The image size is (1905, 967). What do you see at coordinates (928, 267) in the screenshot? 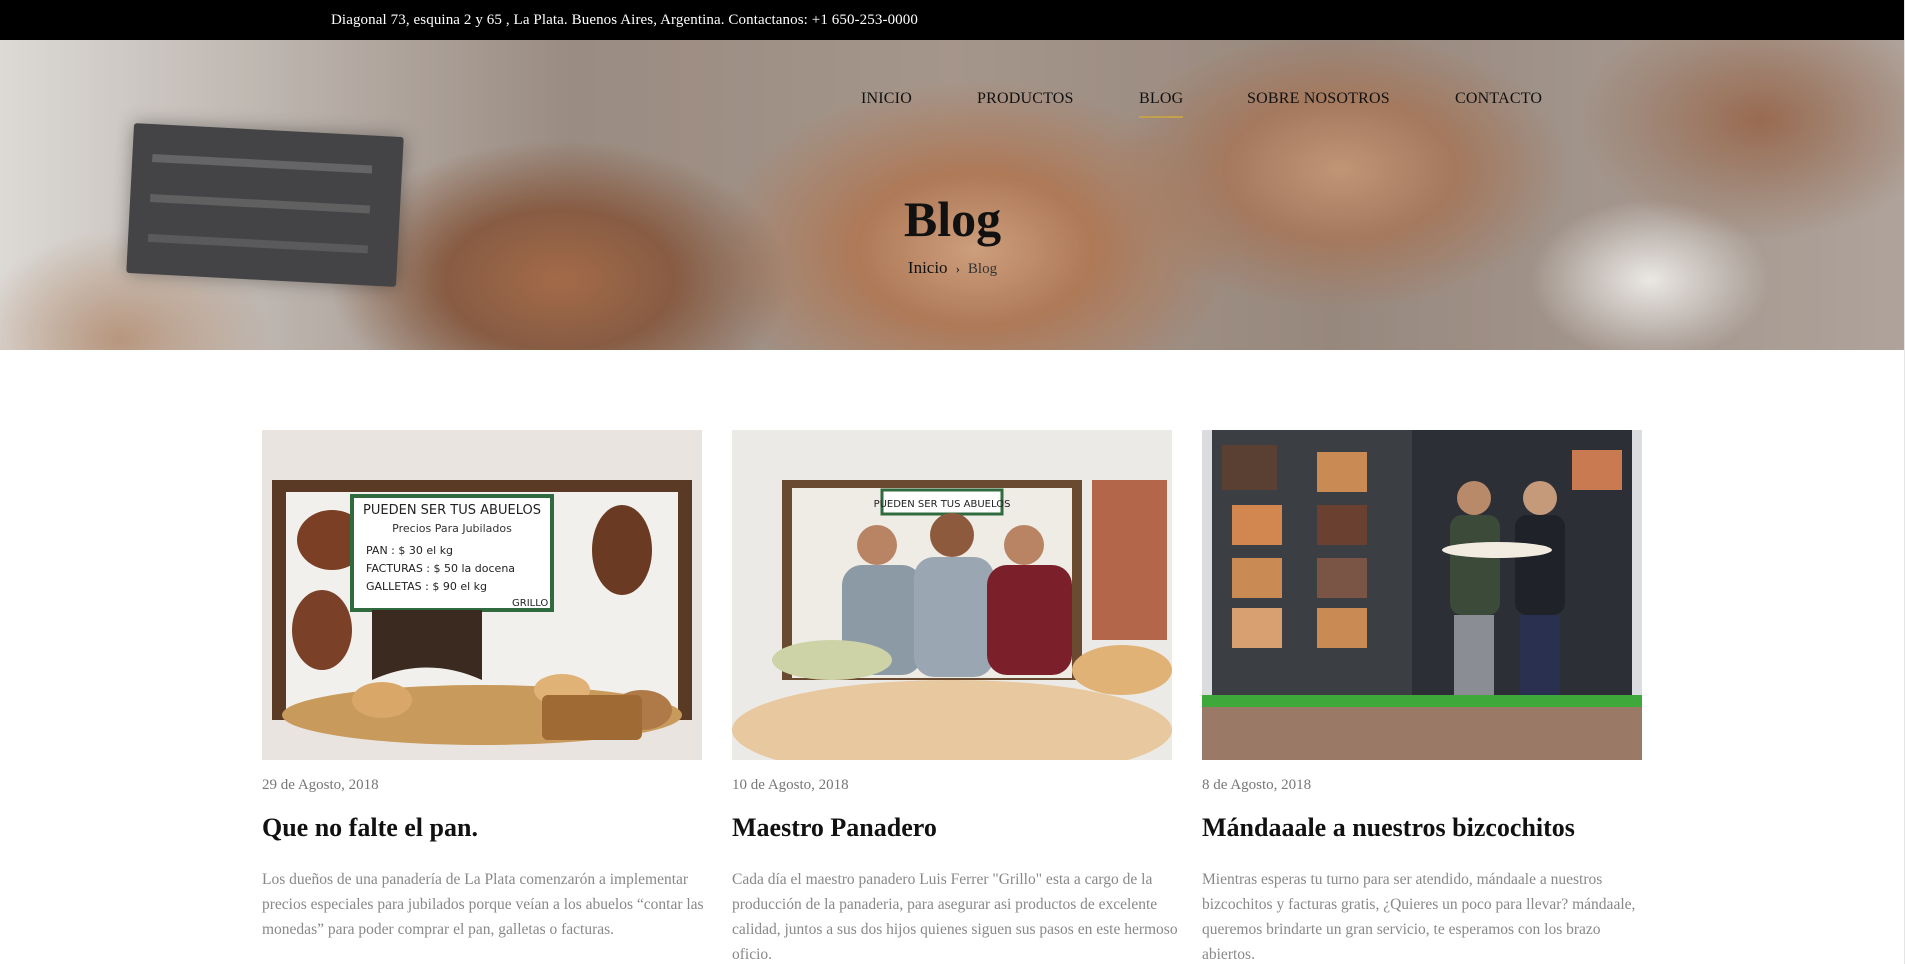
I see `breadcrumb-home-link: Inicio` at bounding box center [928, 267].